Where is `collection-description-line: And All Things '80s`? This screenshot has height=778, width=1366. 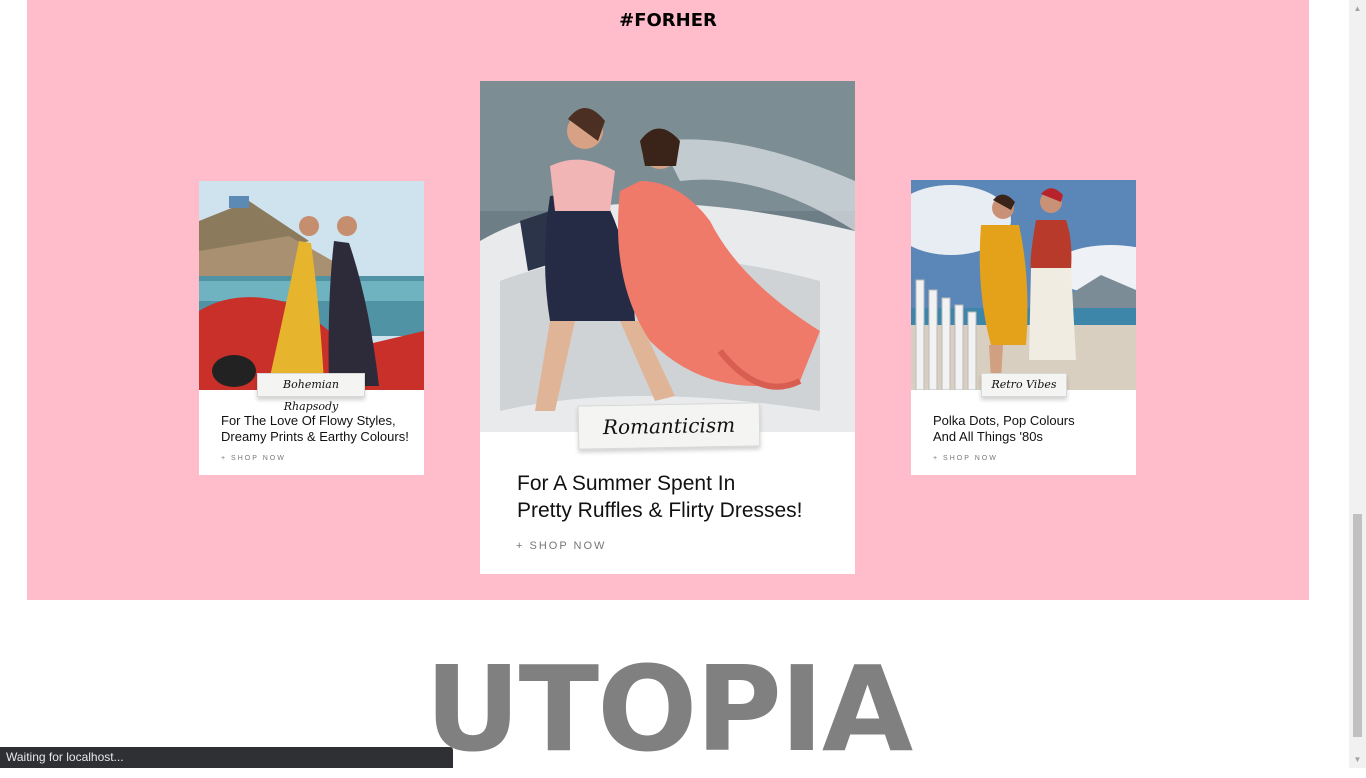
collection-description-line: And All Things '80s is located at coordinates (988, 436).